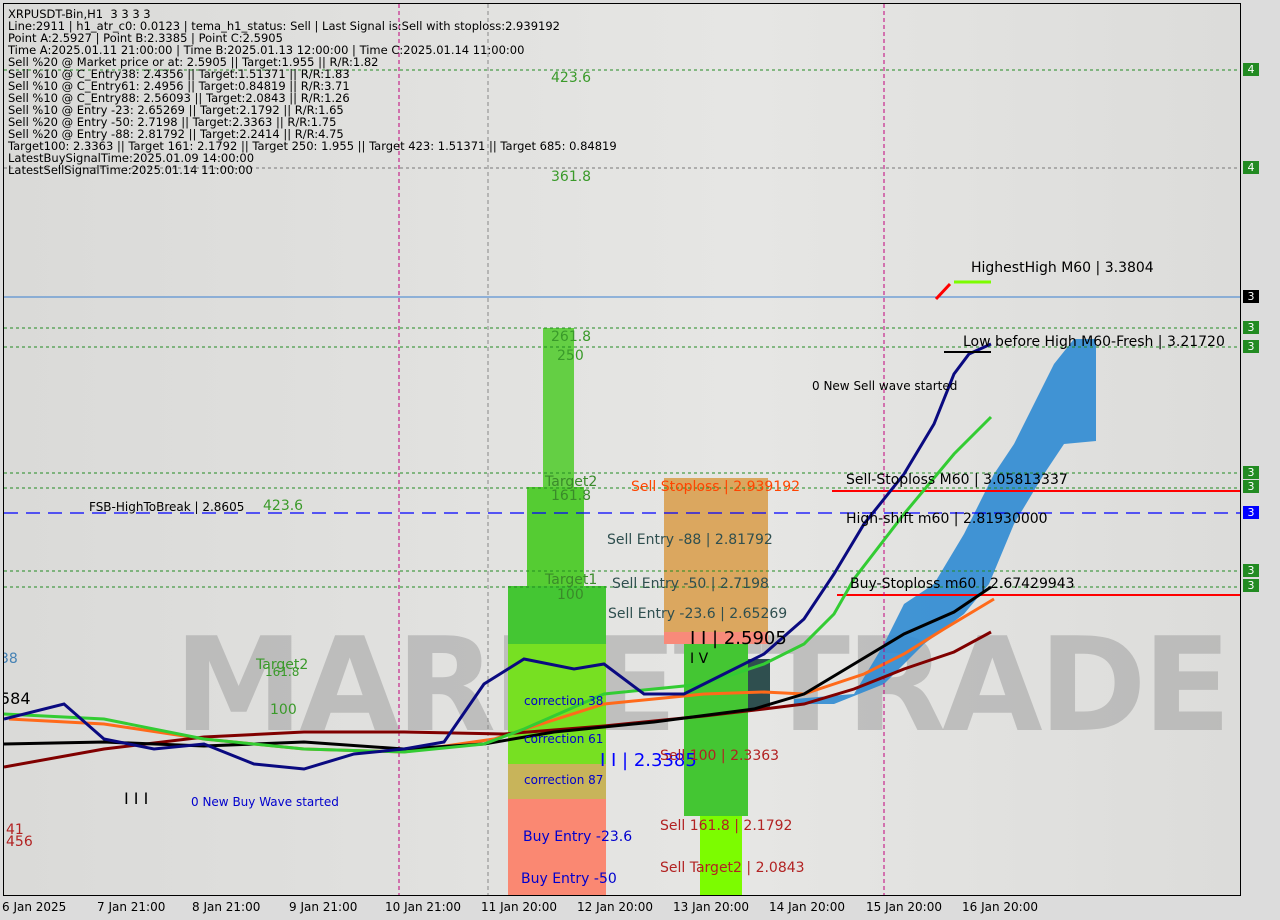 The width and height of the screenshot is (1280, 920). I want to click on time-axis-label: 8 Jan 21:00, so click(226, 907).